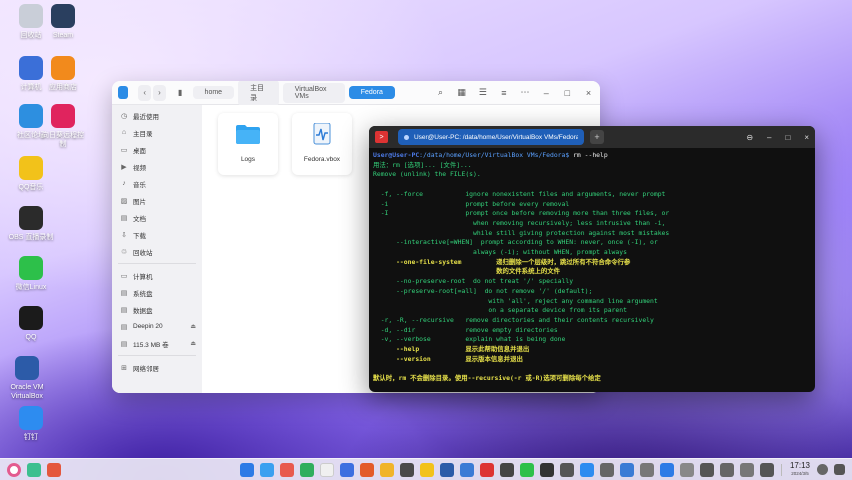  Describe the element at coordinates (14, 469) in the screenshot. I see `launcher-icon` at that location.